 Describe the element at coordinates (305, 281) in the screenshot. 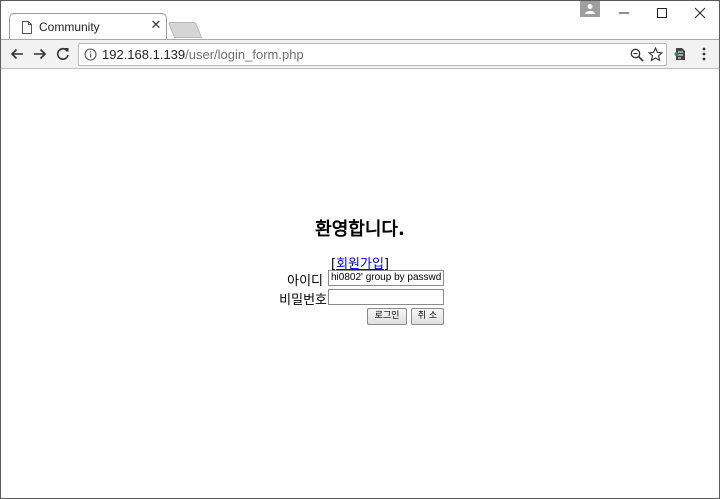

I see `id-label: 아이디` at that location.